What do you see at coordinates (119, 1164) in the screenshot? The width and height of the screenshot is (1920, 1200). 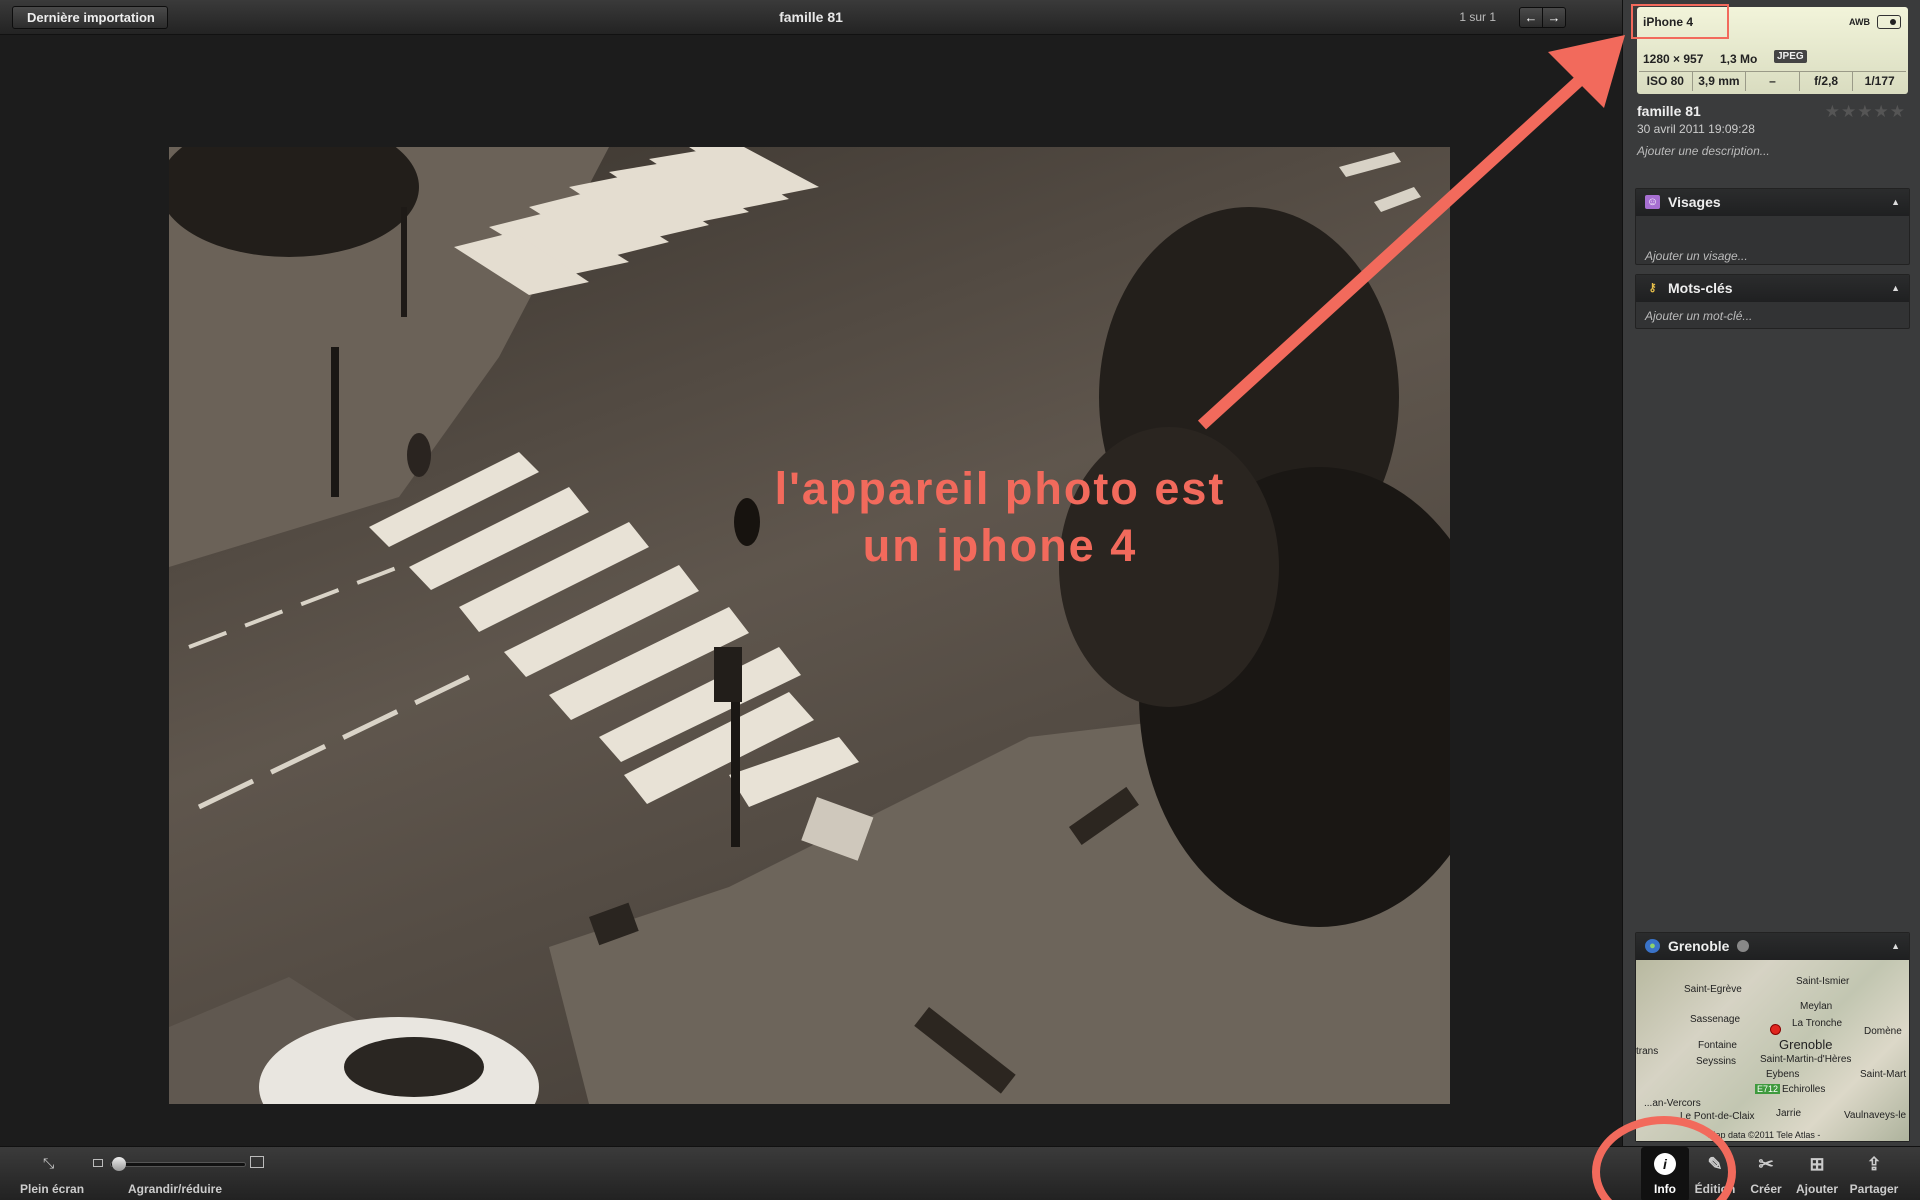 I see `zoom-slider-knob` at bounding box center [119, 1164].